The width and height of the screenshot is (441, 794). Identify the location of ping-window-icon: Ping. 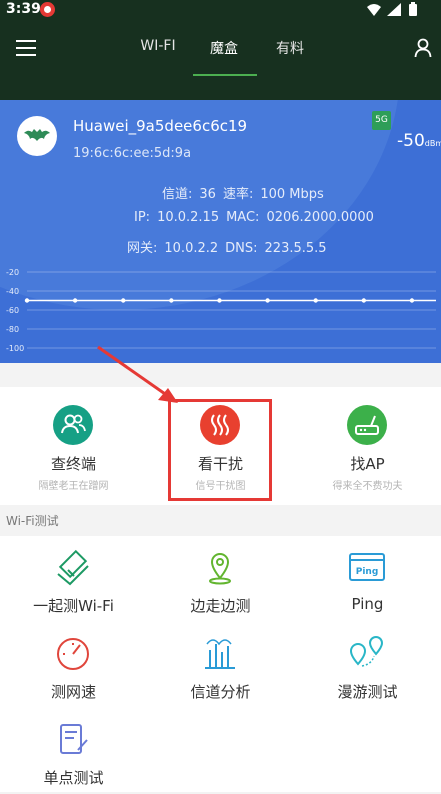
(367, 567).